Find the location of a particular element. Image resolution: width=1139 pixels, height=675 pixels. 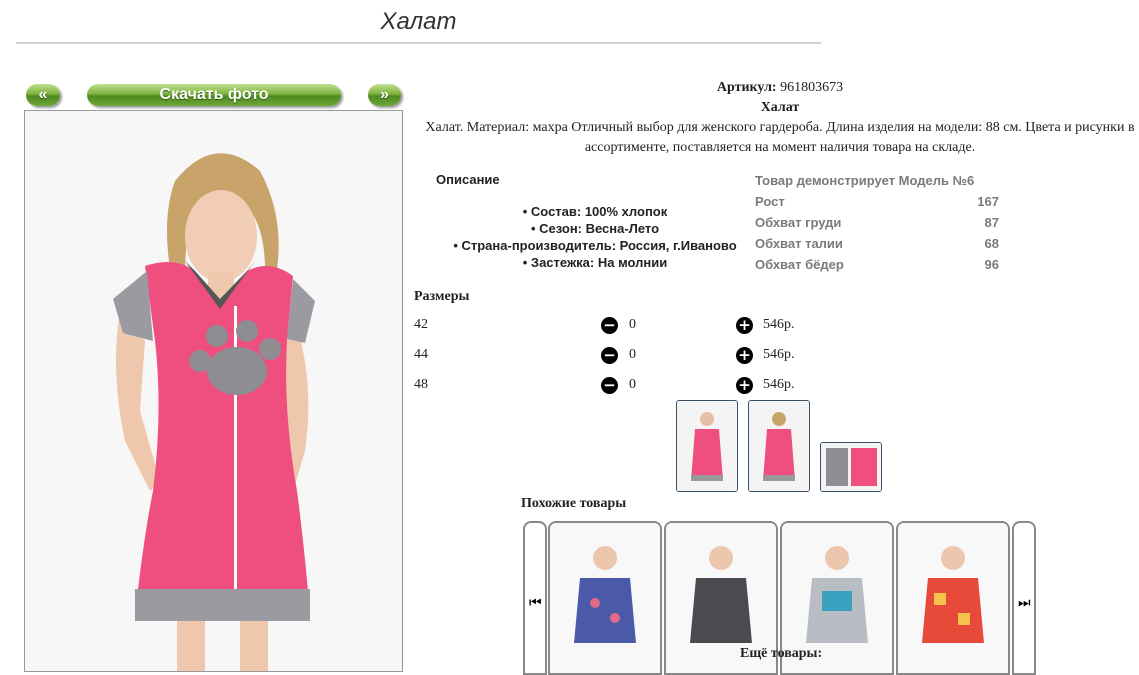

sku-label: Артикул: is located at coordinates (746, 87).